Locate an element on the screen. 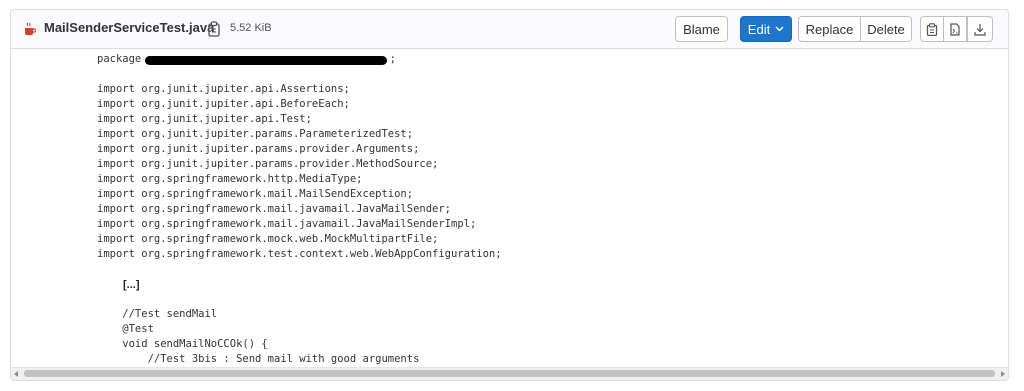  copy-contents-icon is located at coordinates (932, 29).